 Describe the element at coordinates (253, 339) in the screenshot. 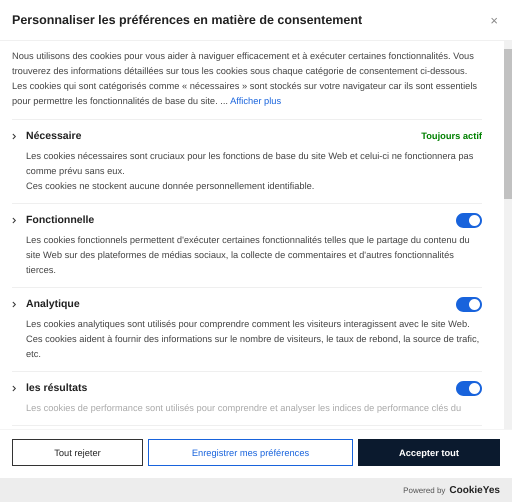

I see `category-description: Les cookies analytiques sont utilisés pour comprendre comment les visiteurs interagissent avec le site Web. Ces cookies aident à fournir des informations sur le nombre de visiteurs, le taux de rebond, la source de trafic, etc.` at that location.